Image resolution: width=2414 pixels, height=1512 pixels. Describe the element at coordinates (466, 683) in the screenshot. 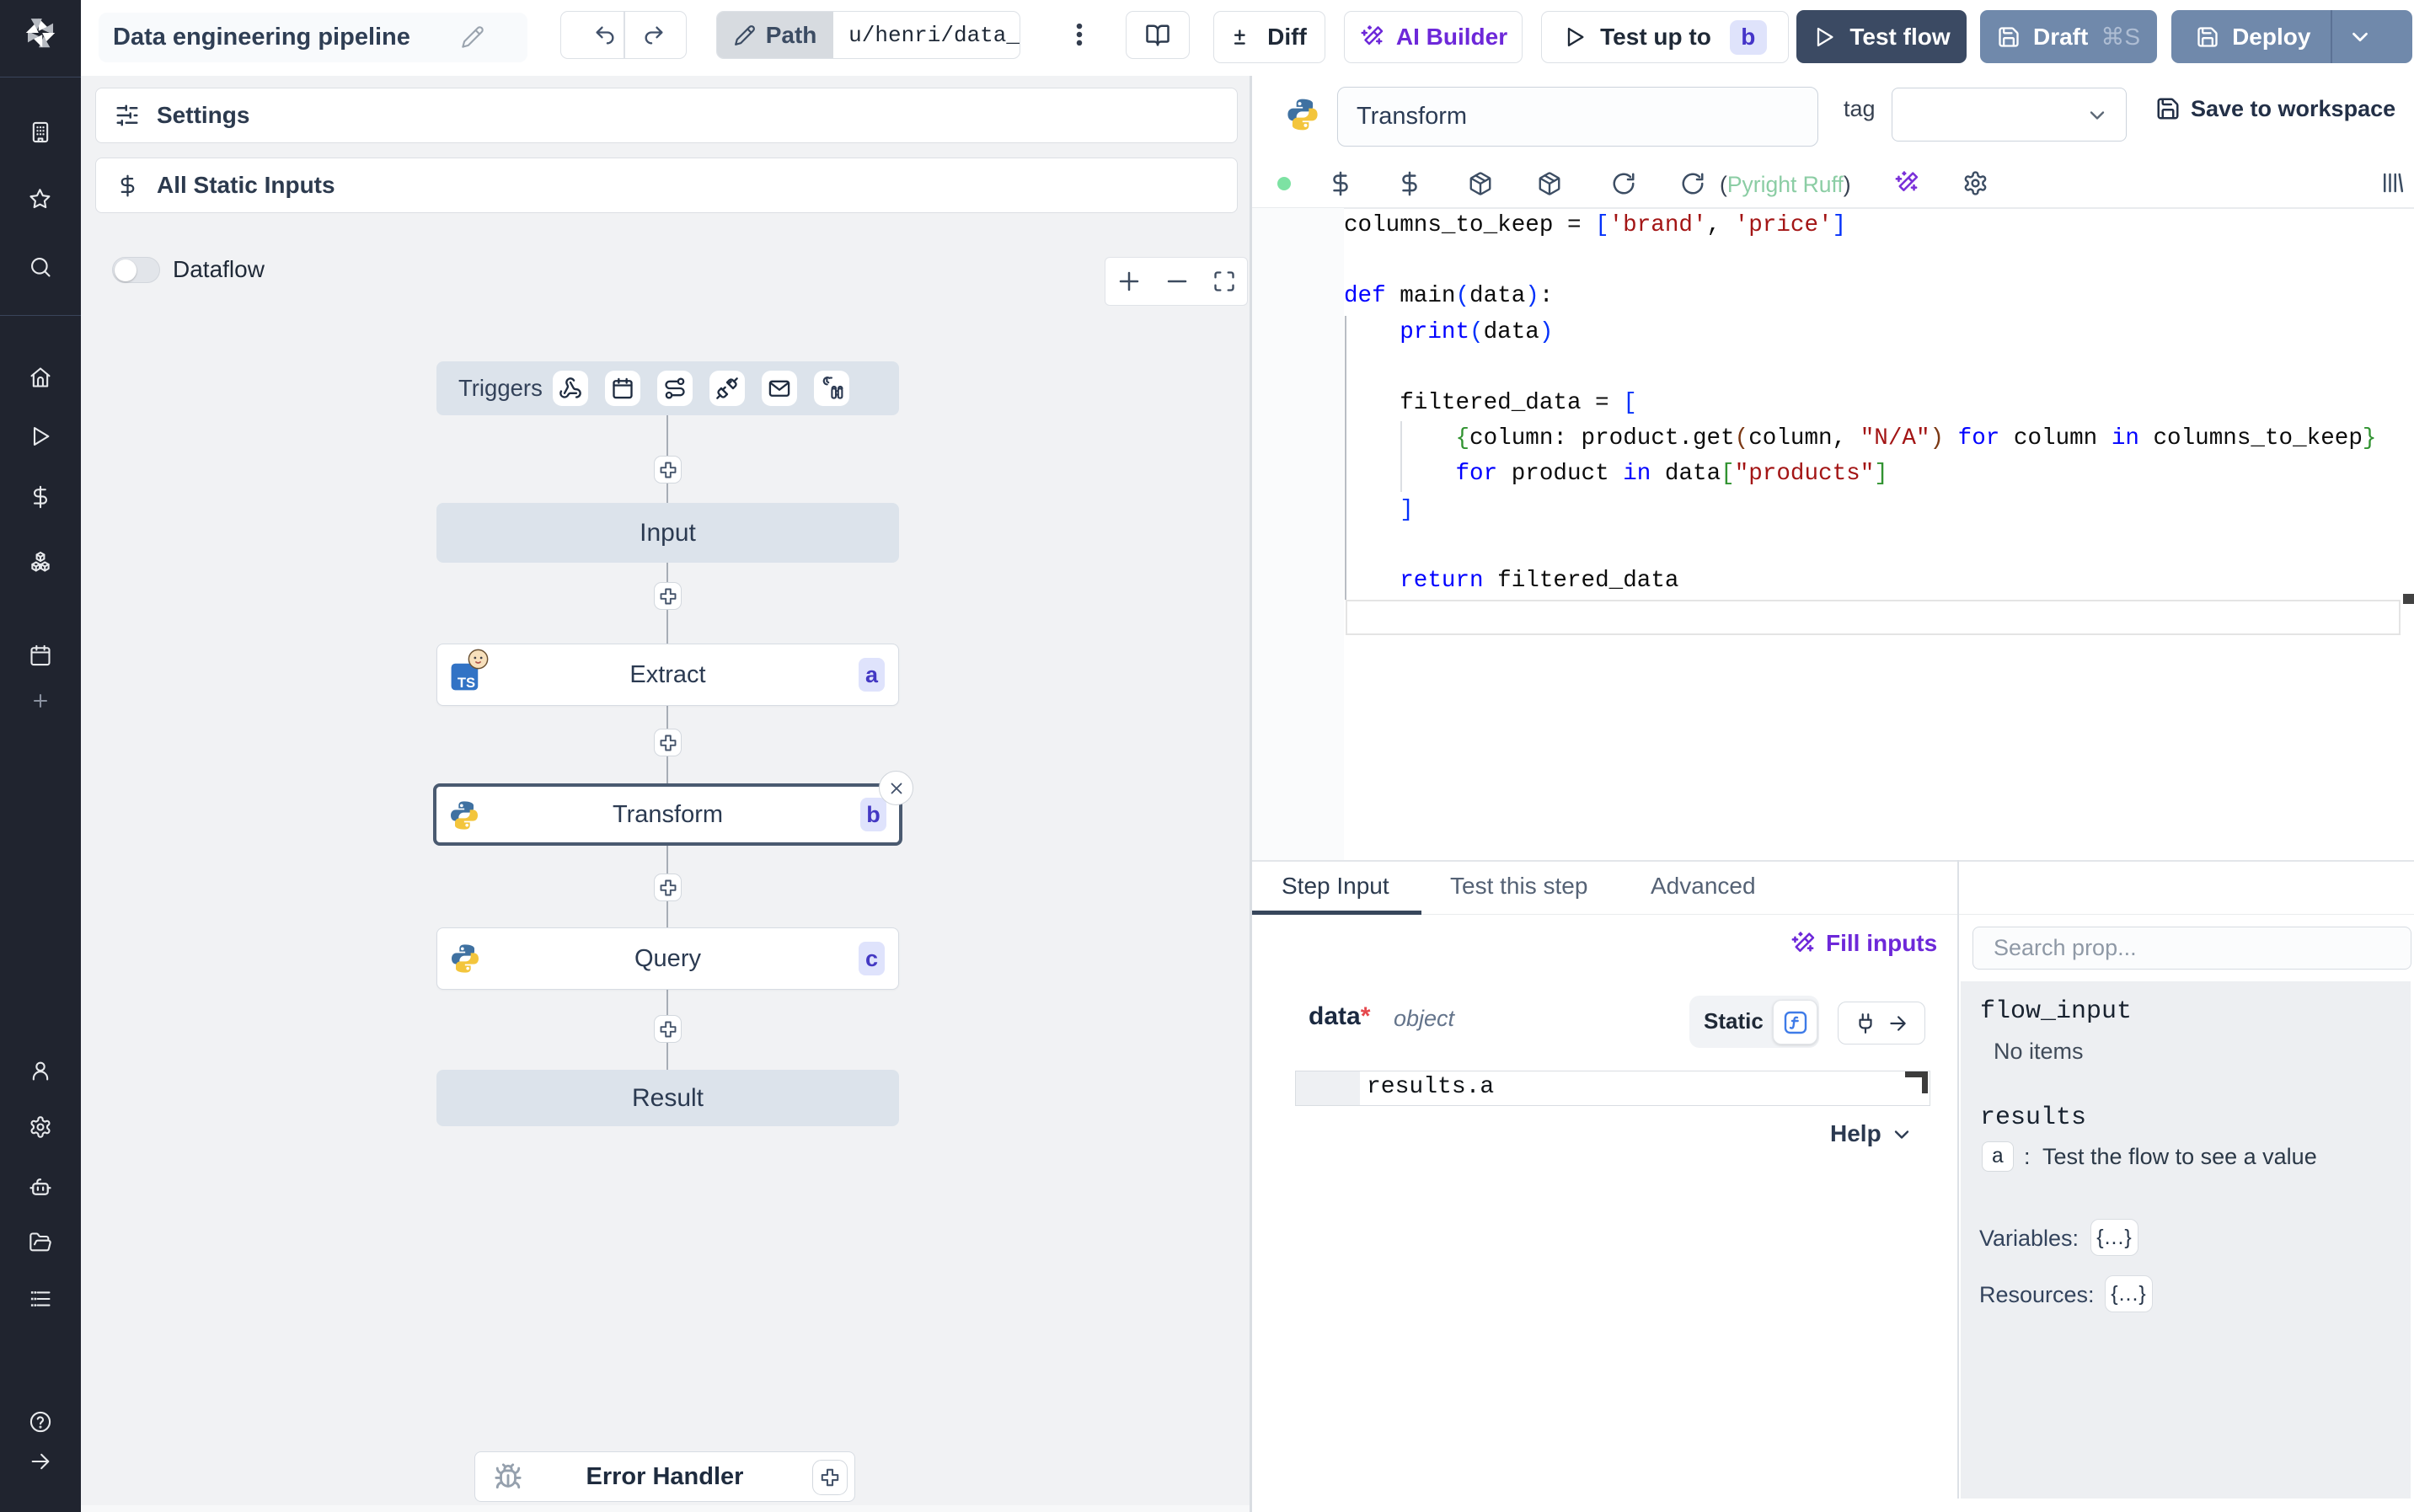

I see `svg-text: TS` at that location.